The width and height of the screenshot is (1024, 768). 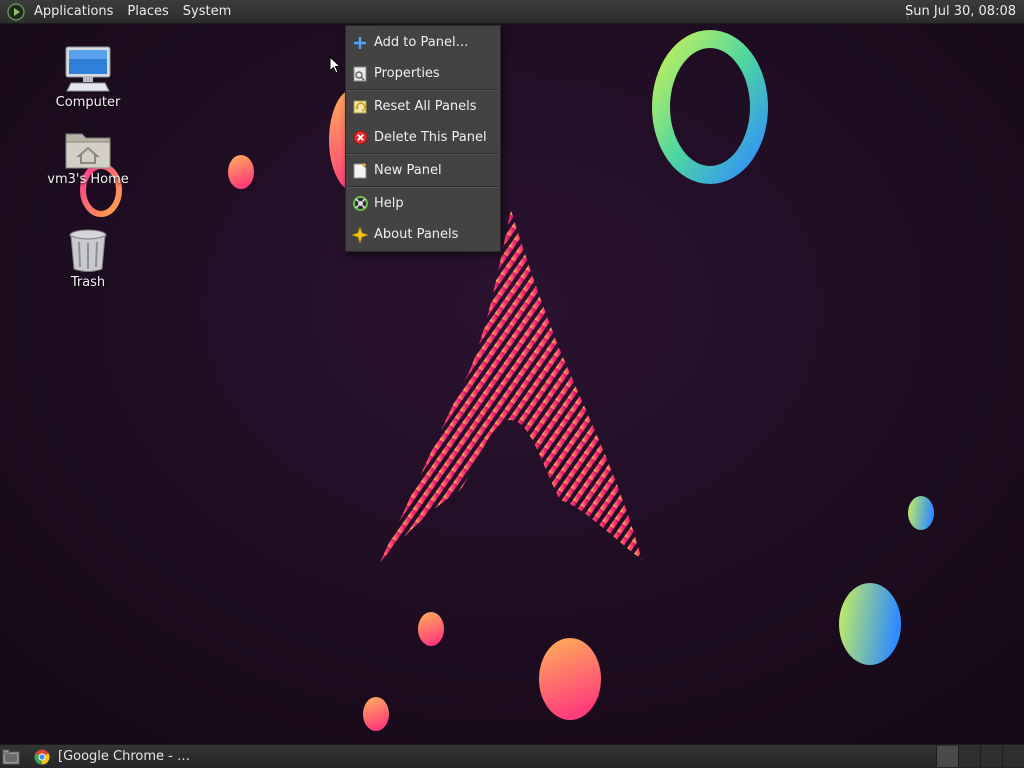 I want to click on menu-item-about-panels: About Panels, so click(x=423, y=234).